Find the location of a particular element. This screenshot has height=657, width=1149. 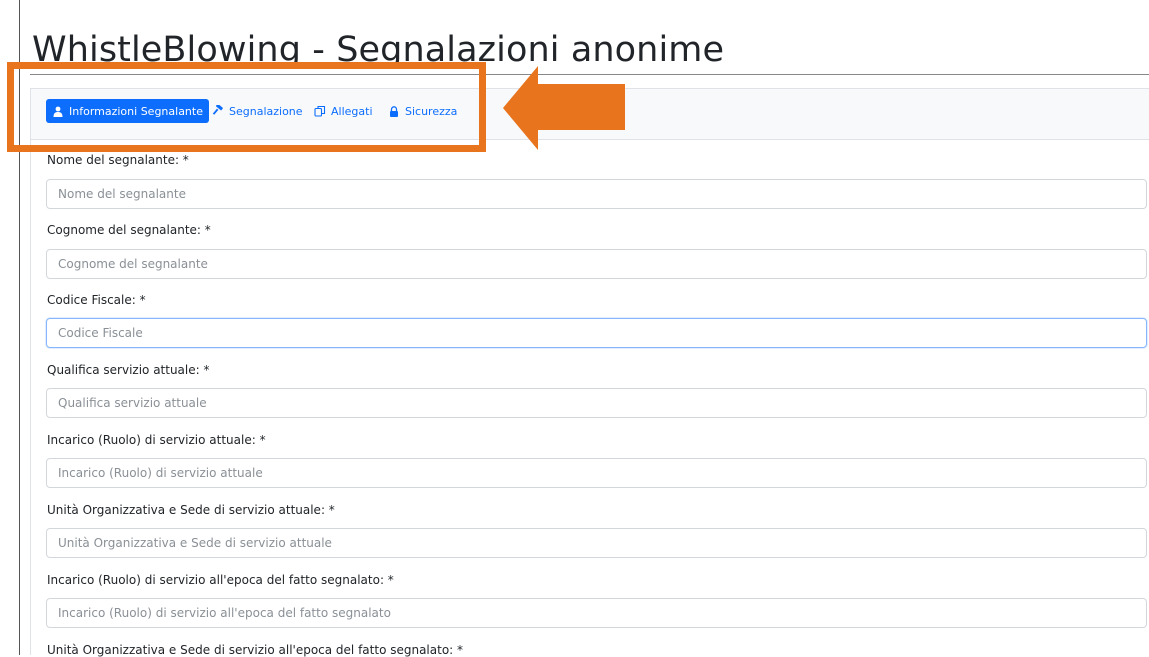

qualifica-servizio-input is located at coordinates (596, 403).